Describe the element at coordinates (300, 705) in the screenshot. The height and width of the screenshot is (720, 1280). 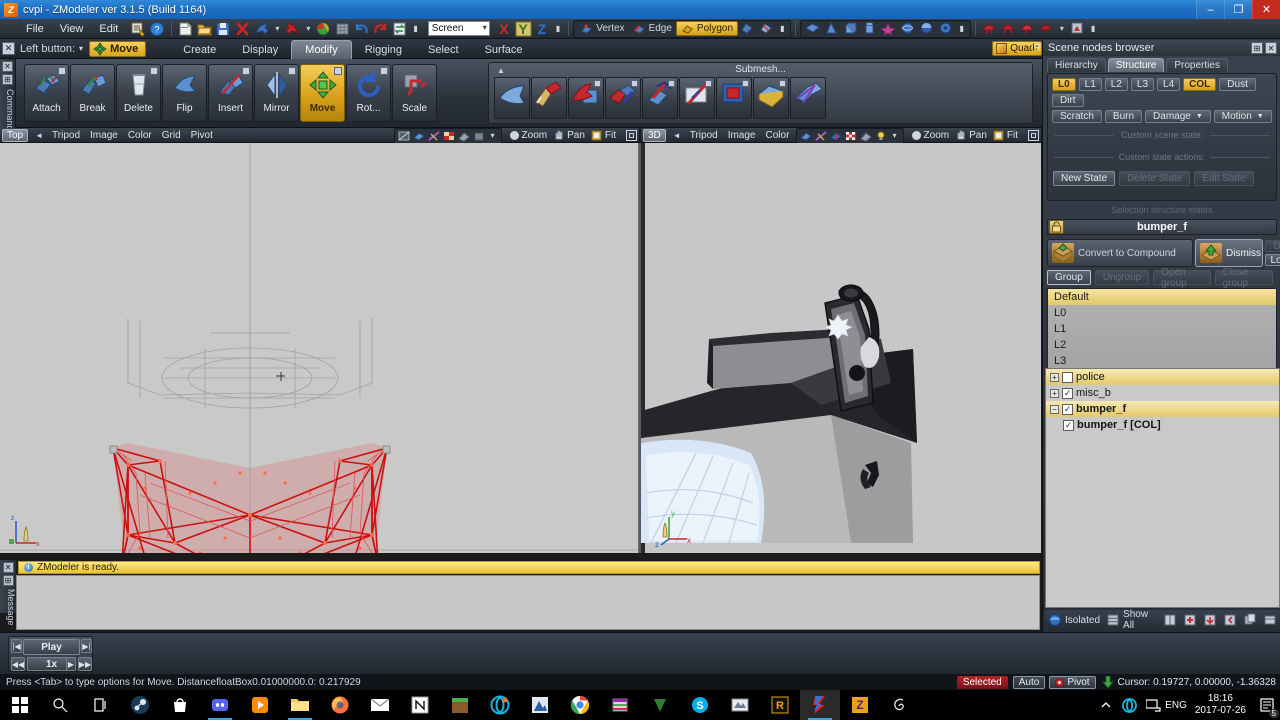
I see `explorer-icon` at that location.